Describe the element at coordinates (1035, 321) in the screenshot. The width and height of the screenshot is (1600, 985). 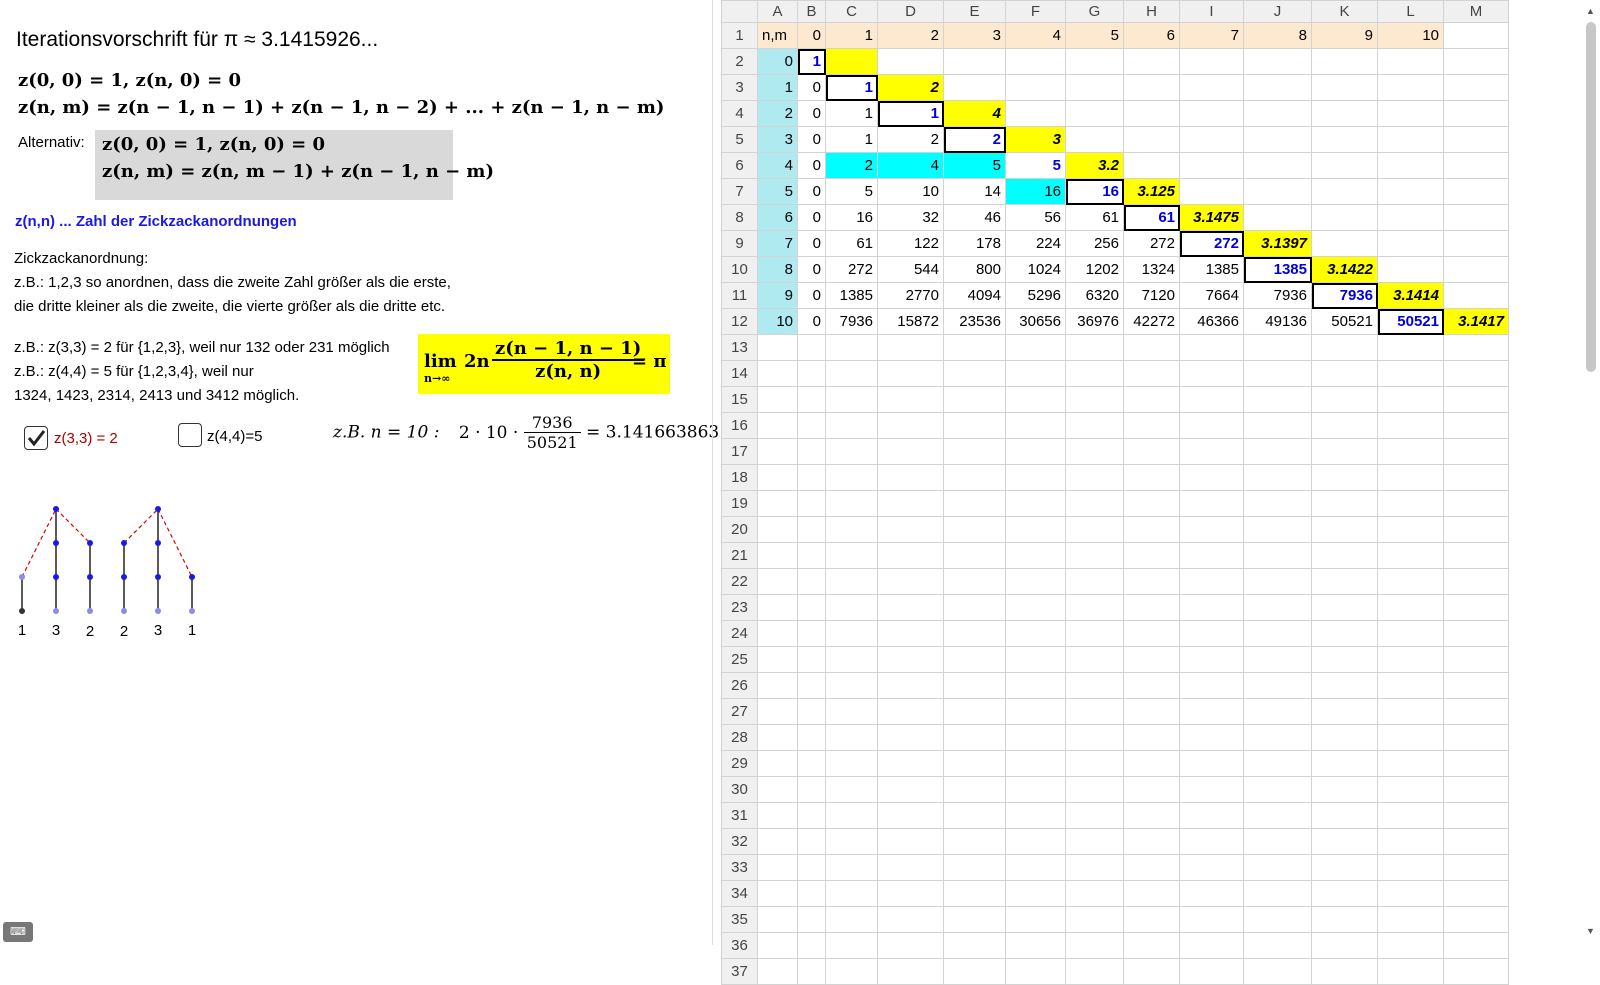
I see `cell-f12: 30656` at that location.